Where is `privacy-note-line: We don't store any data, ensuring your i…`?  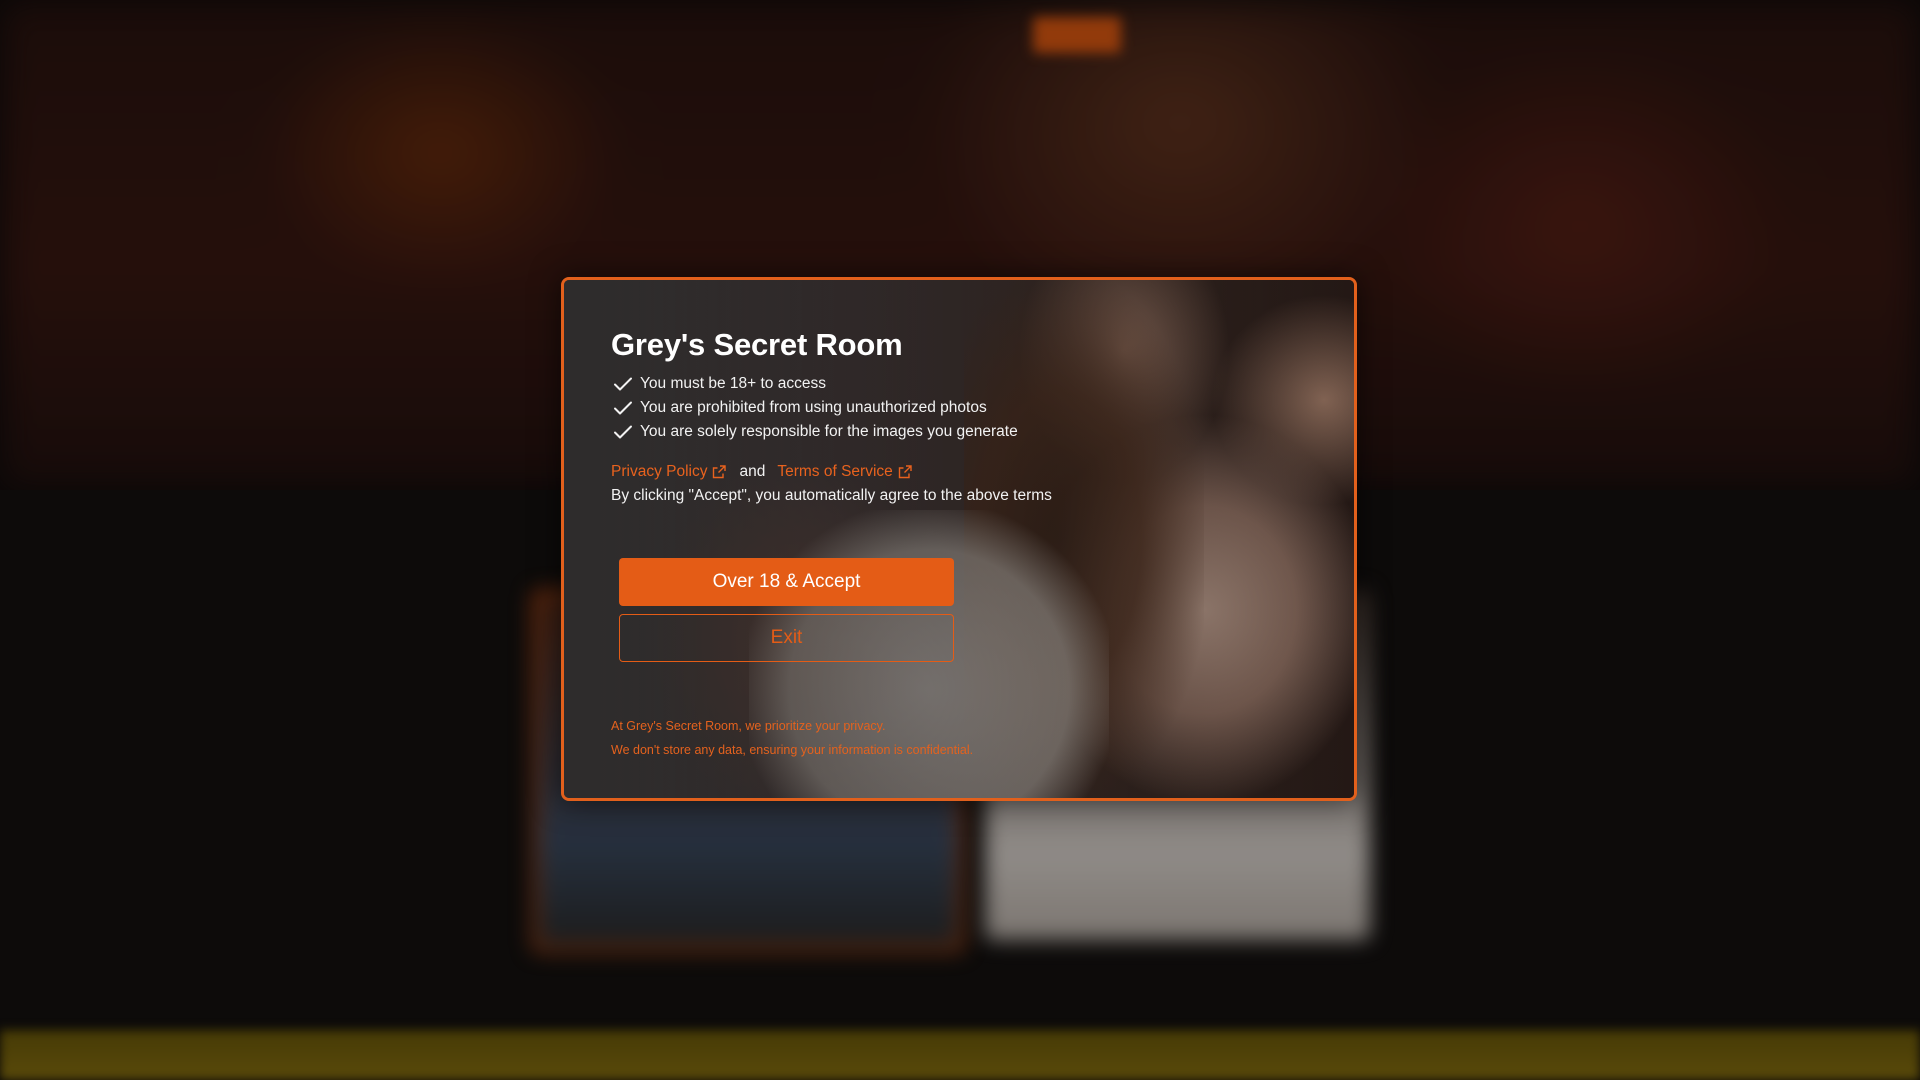 privacy-note-line: We don't store any data, ensuring your i… is located at coordinates (792, 750).